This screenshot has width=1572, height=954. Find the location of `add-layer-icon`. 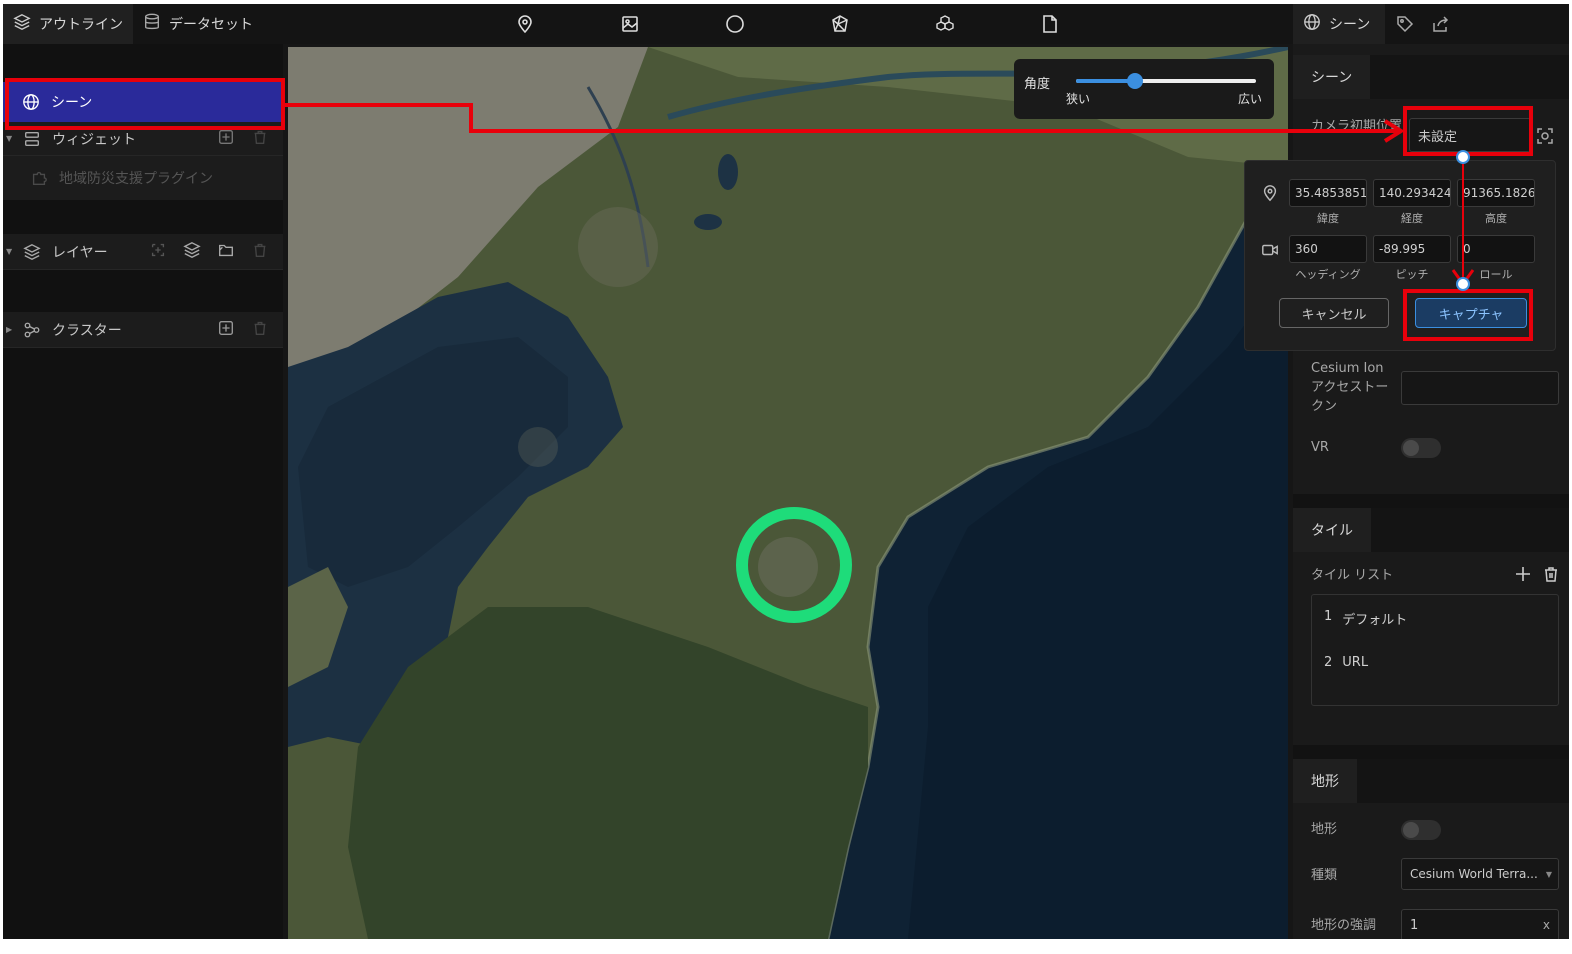

add-layer-icon is located at coordinates (192, 252).